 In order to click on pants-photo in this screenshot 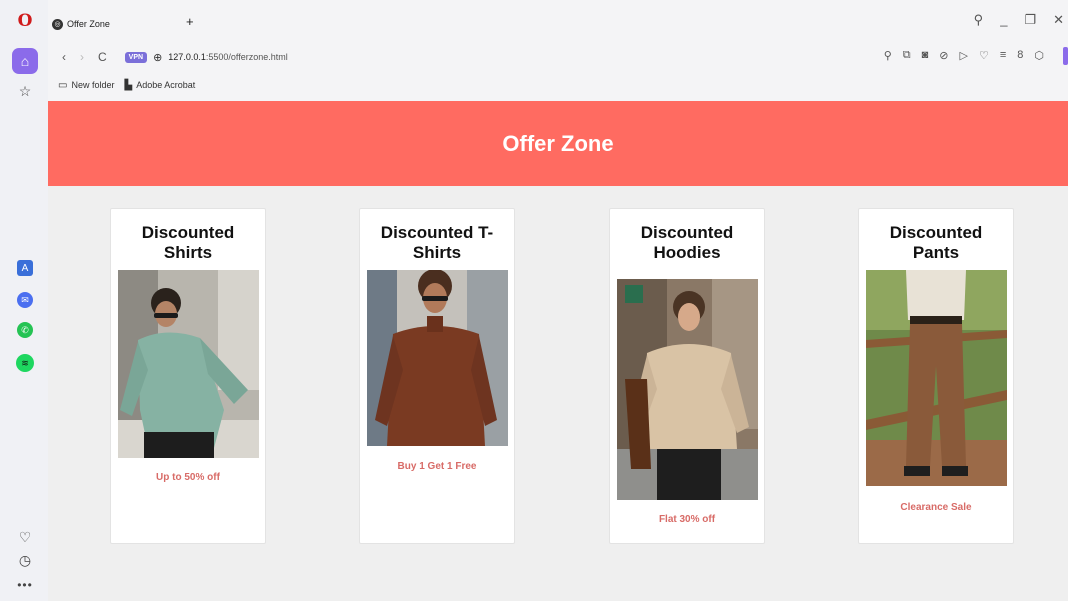, I will do `click(936, 378)`.